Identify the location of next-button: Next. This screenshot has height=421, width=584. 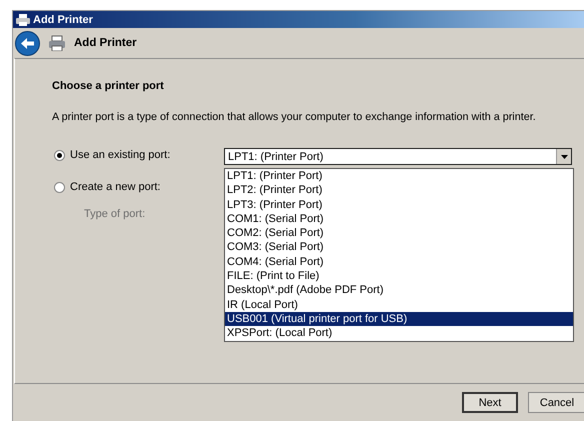
(490, 402).